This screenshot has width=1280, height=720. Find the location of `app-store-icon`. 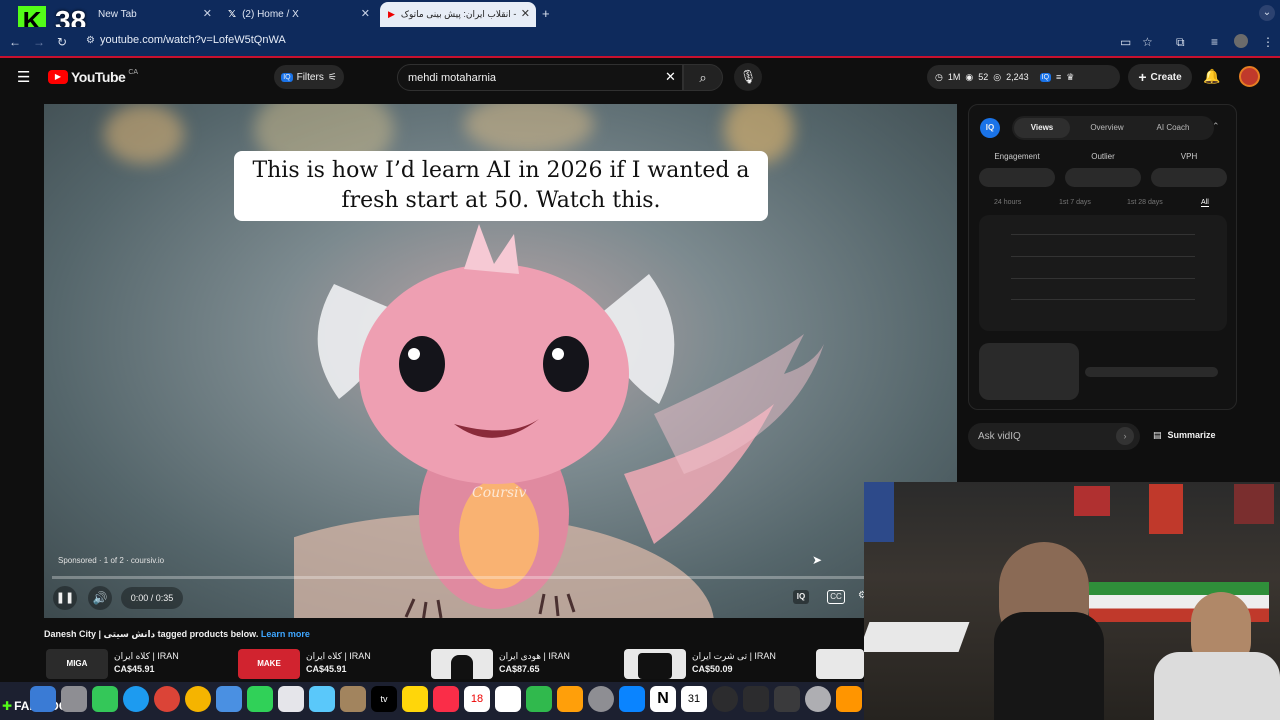

app-store-icon is located at coordinates (632, 699).